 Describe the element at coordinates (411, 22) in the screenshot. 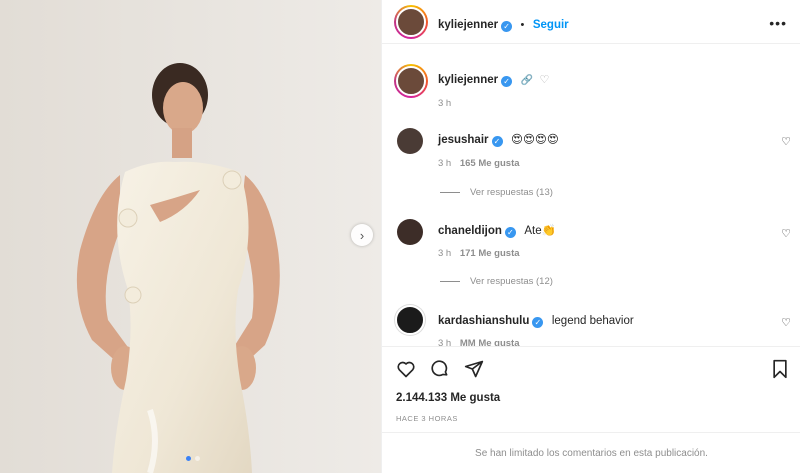

I see `author-avatar` at that location.